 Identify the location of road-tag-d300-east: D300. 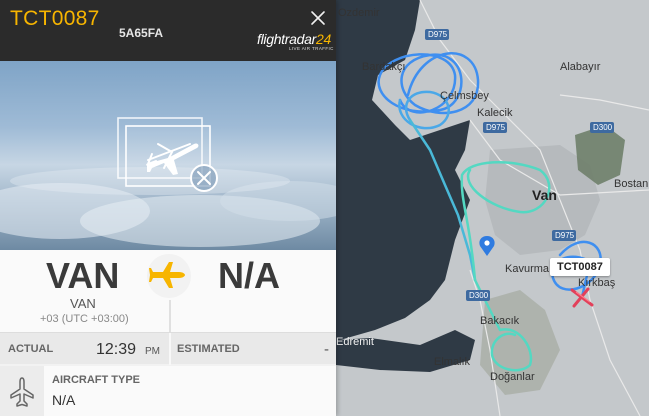
(602, 127).